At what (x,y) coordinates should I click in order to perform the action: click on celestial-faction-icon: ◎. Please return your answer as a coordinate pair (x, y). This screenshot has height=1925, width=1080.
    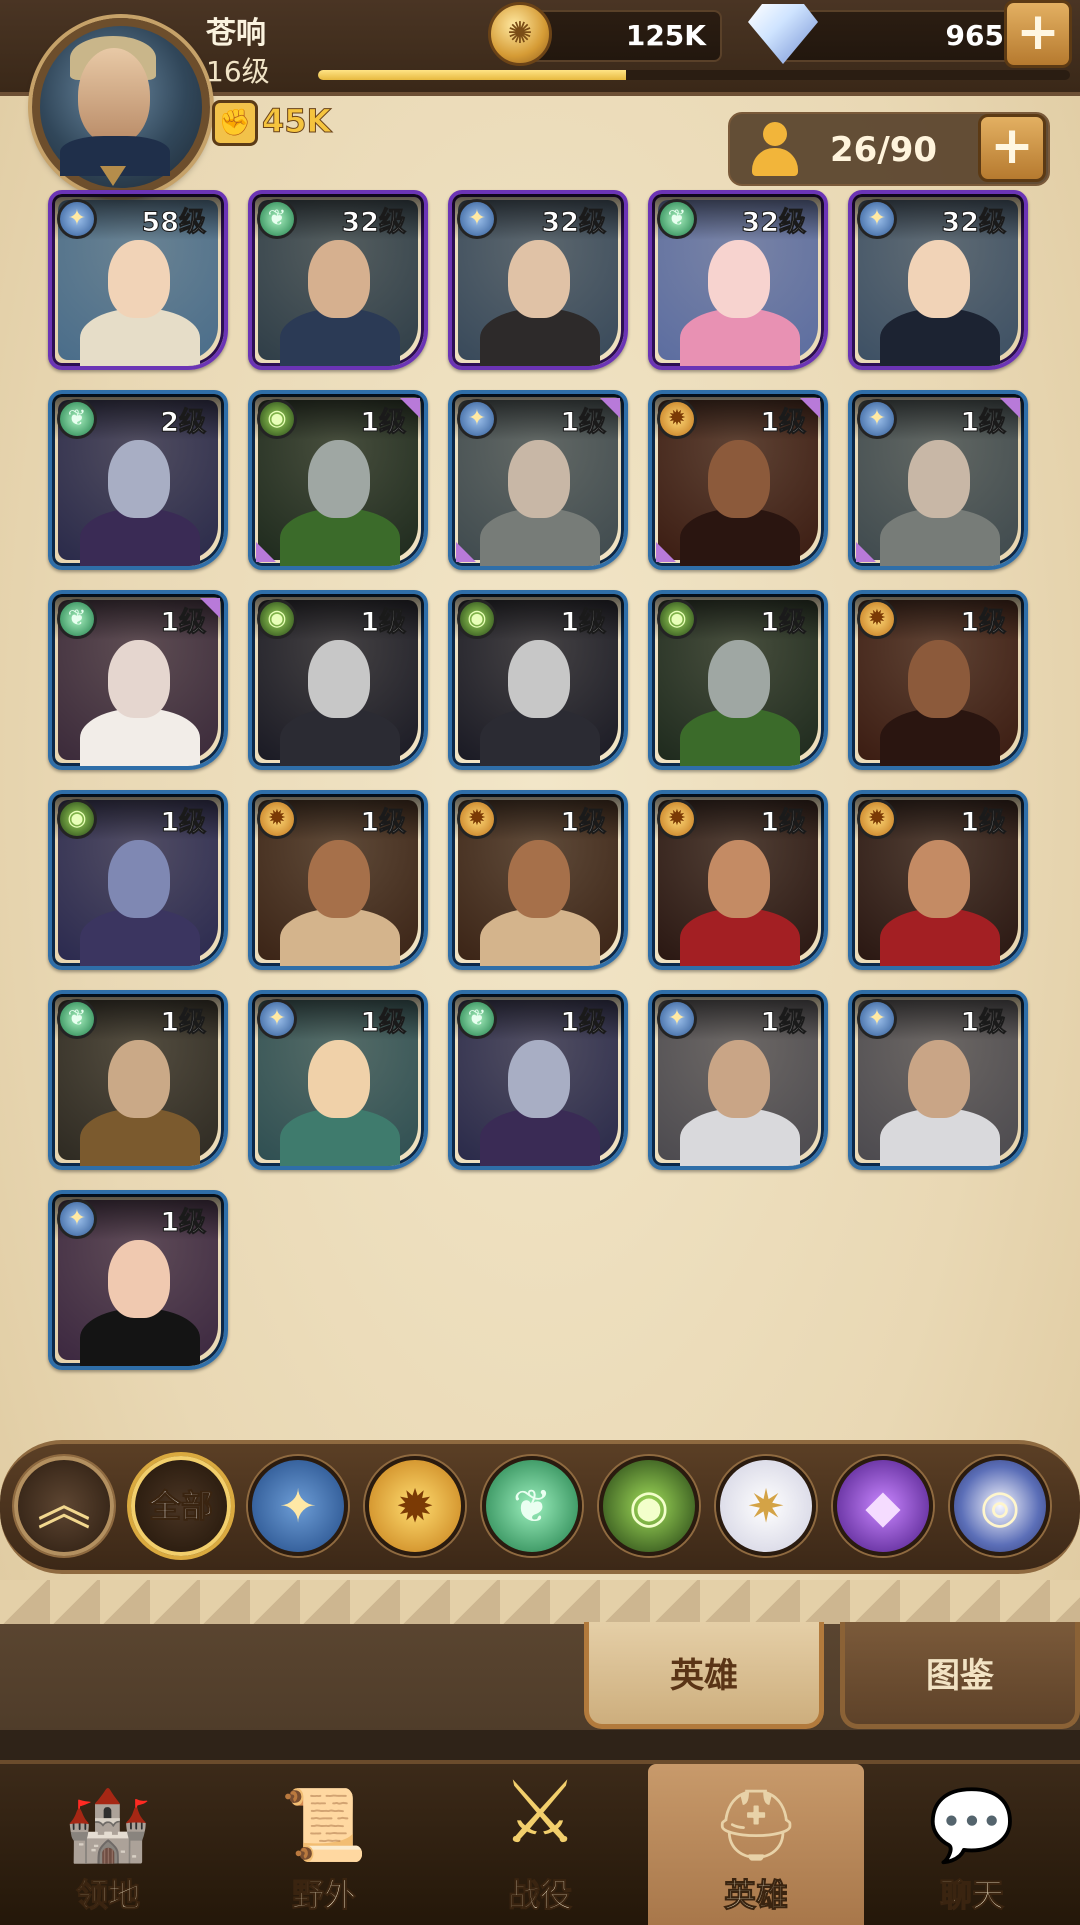
    Looking at the image, I should click on (1000, 1506).